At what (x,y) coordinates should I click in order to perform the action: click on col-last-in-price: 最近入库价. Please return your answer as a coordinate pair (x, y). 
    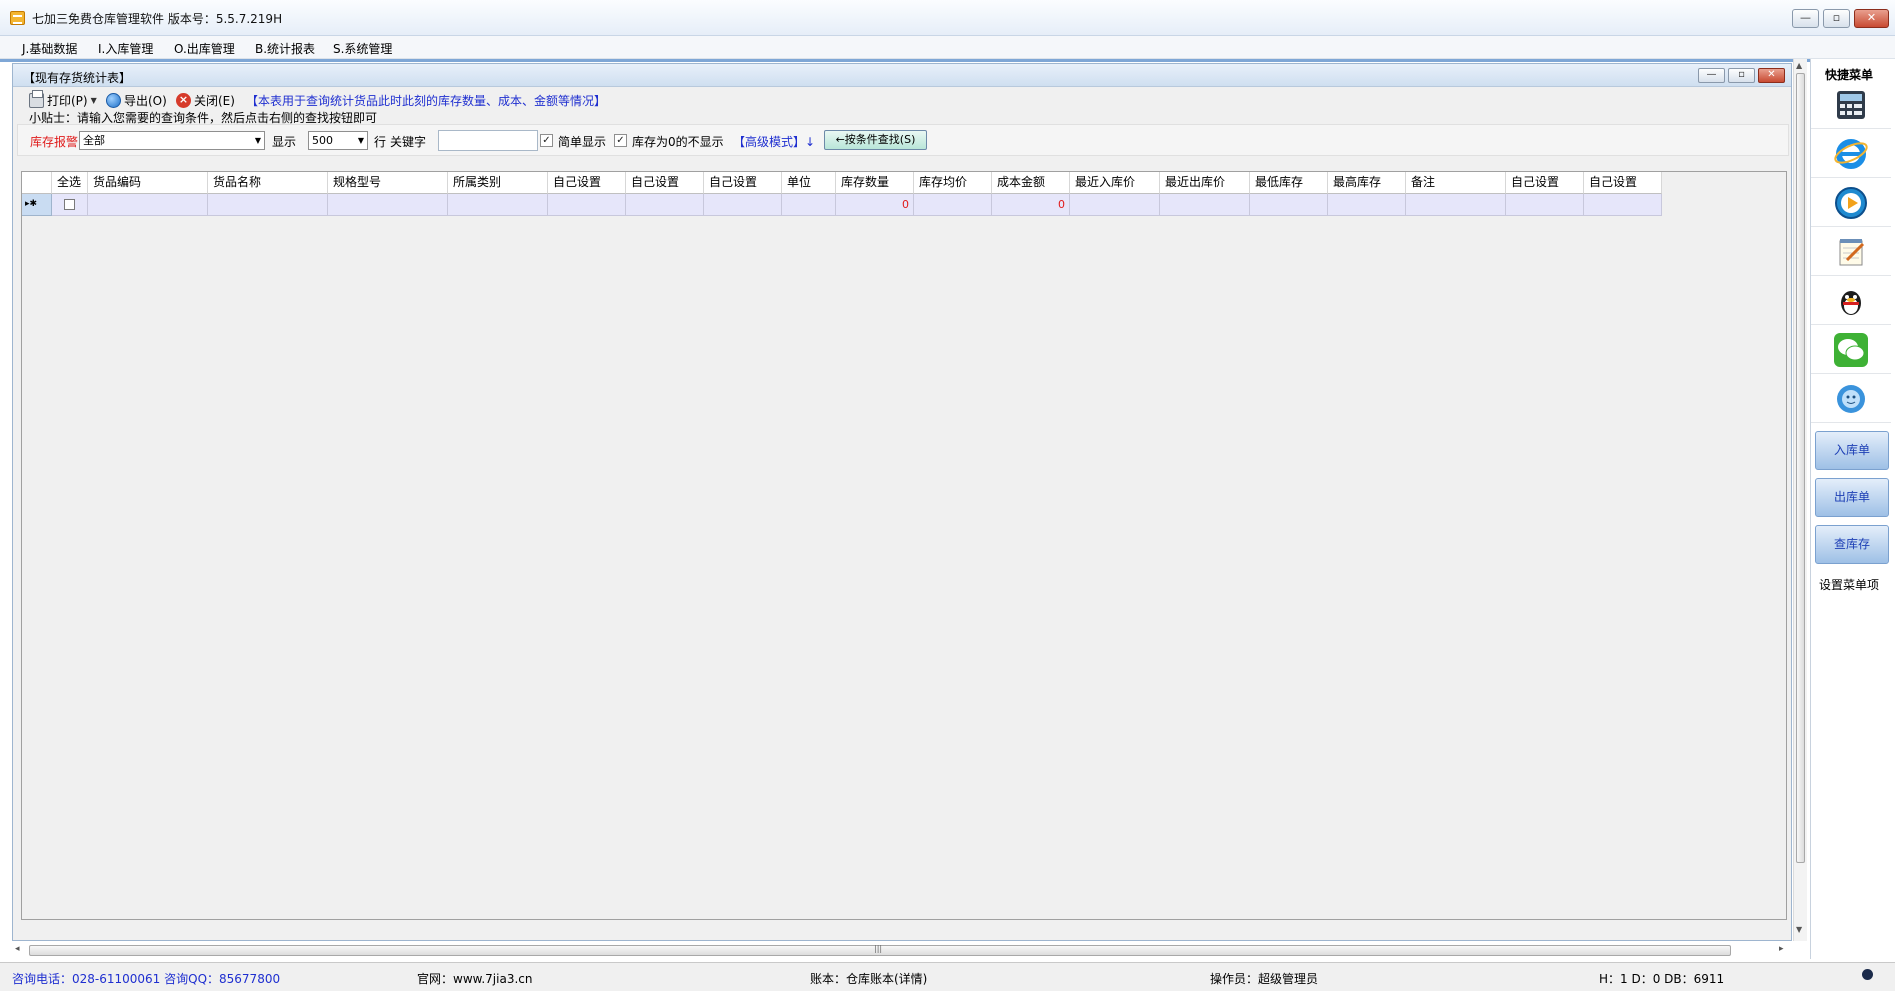
    Looking at the image, I should click on (1115, 183).